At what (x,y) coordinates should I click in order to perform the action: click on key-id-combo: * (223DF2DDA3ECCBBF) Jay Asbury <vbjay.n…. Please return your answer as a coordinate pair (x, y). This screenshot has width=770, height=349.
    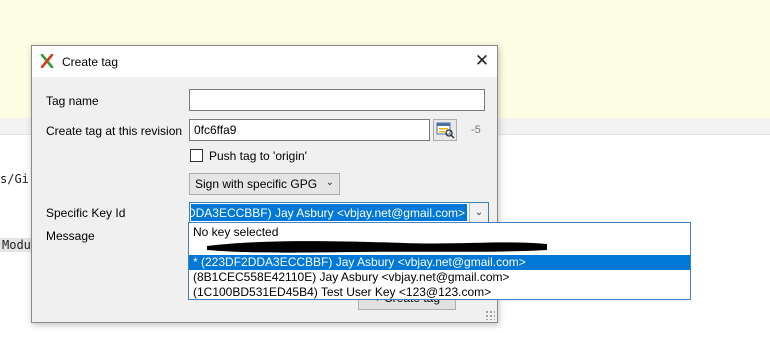
    Looking at the image, I should click on (339, 212).